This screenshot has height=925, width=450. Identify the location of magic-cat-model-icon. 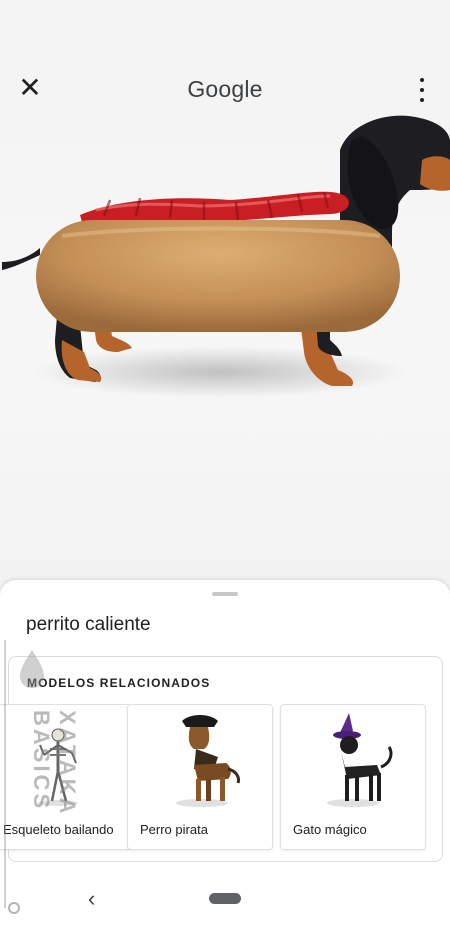
(360, 760).